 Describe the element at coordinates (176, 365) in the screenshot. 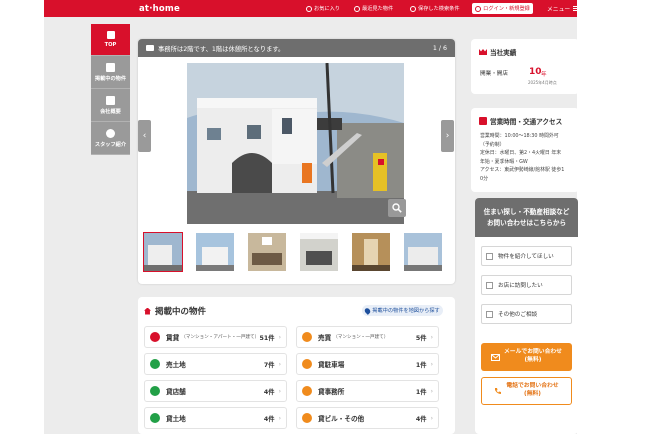

I see `category-name: 売土地` at that location.